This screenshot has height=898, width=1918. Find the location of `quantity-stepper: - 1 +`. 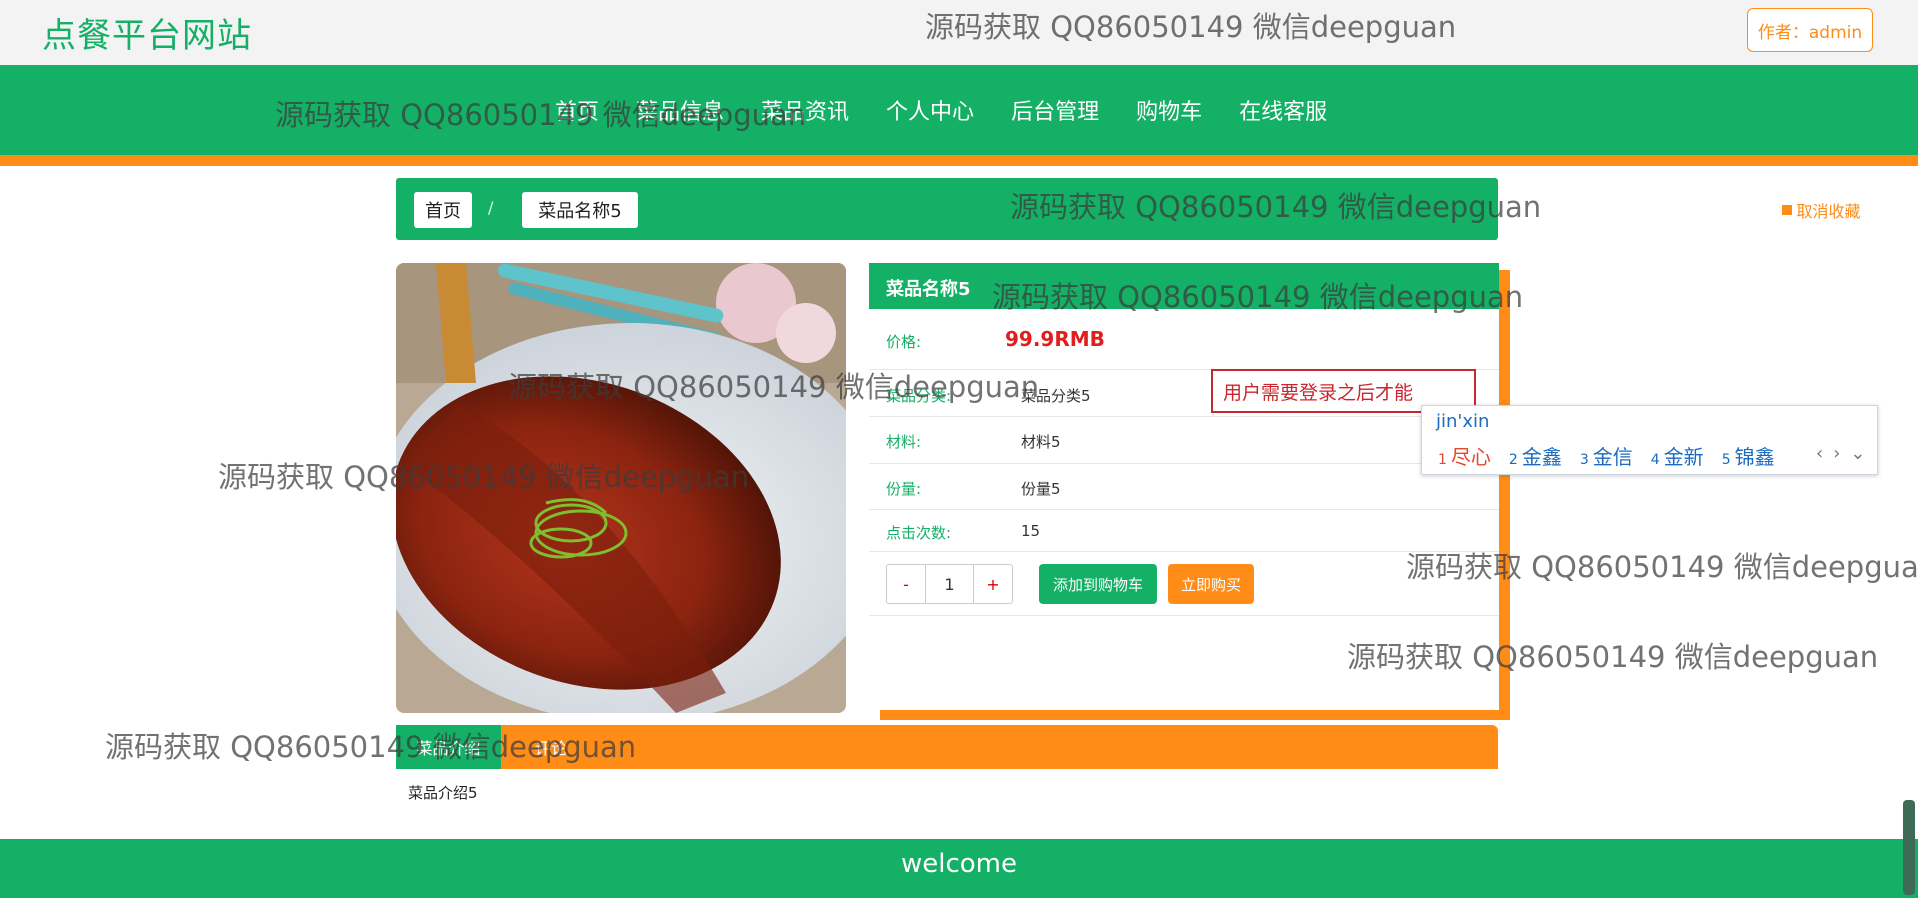

quantity-stepper: - 1 + is located at coordinates (949, 584).